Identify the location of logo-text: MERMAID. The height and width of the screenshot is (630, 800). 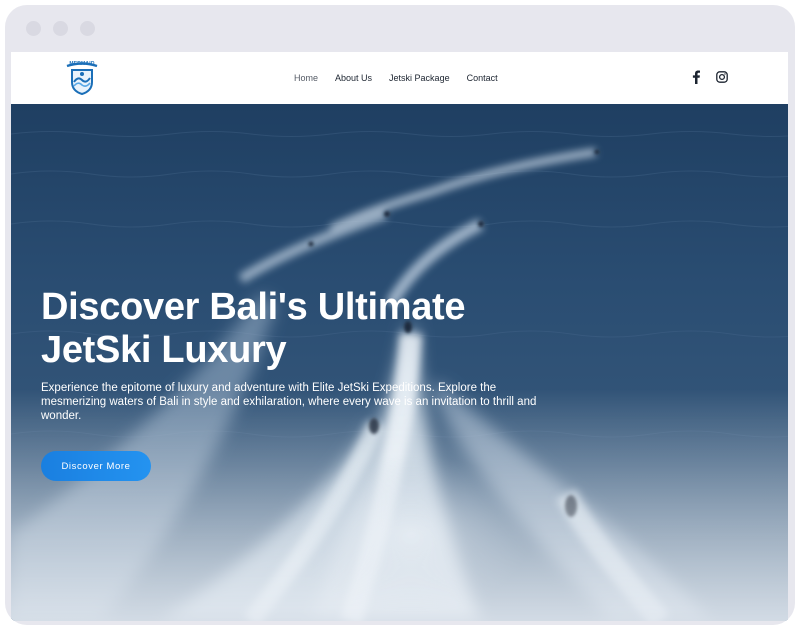
(82, 64).